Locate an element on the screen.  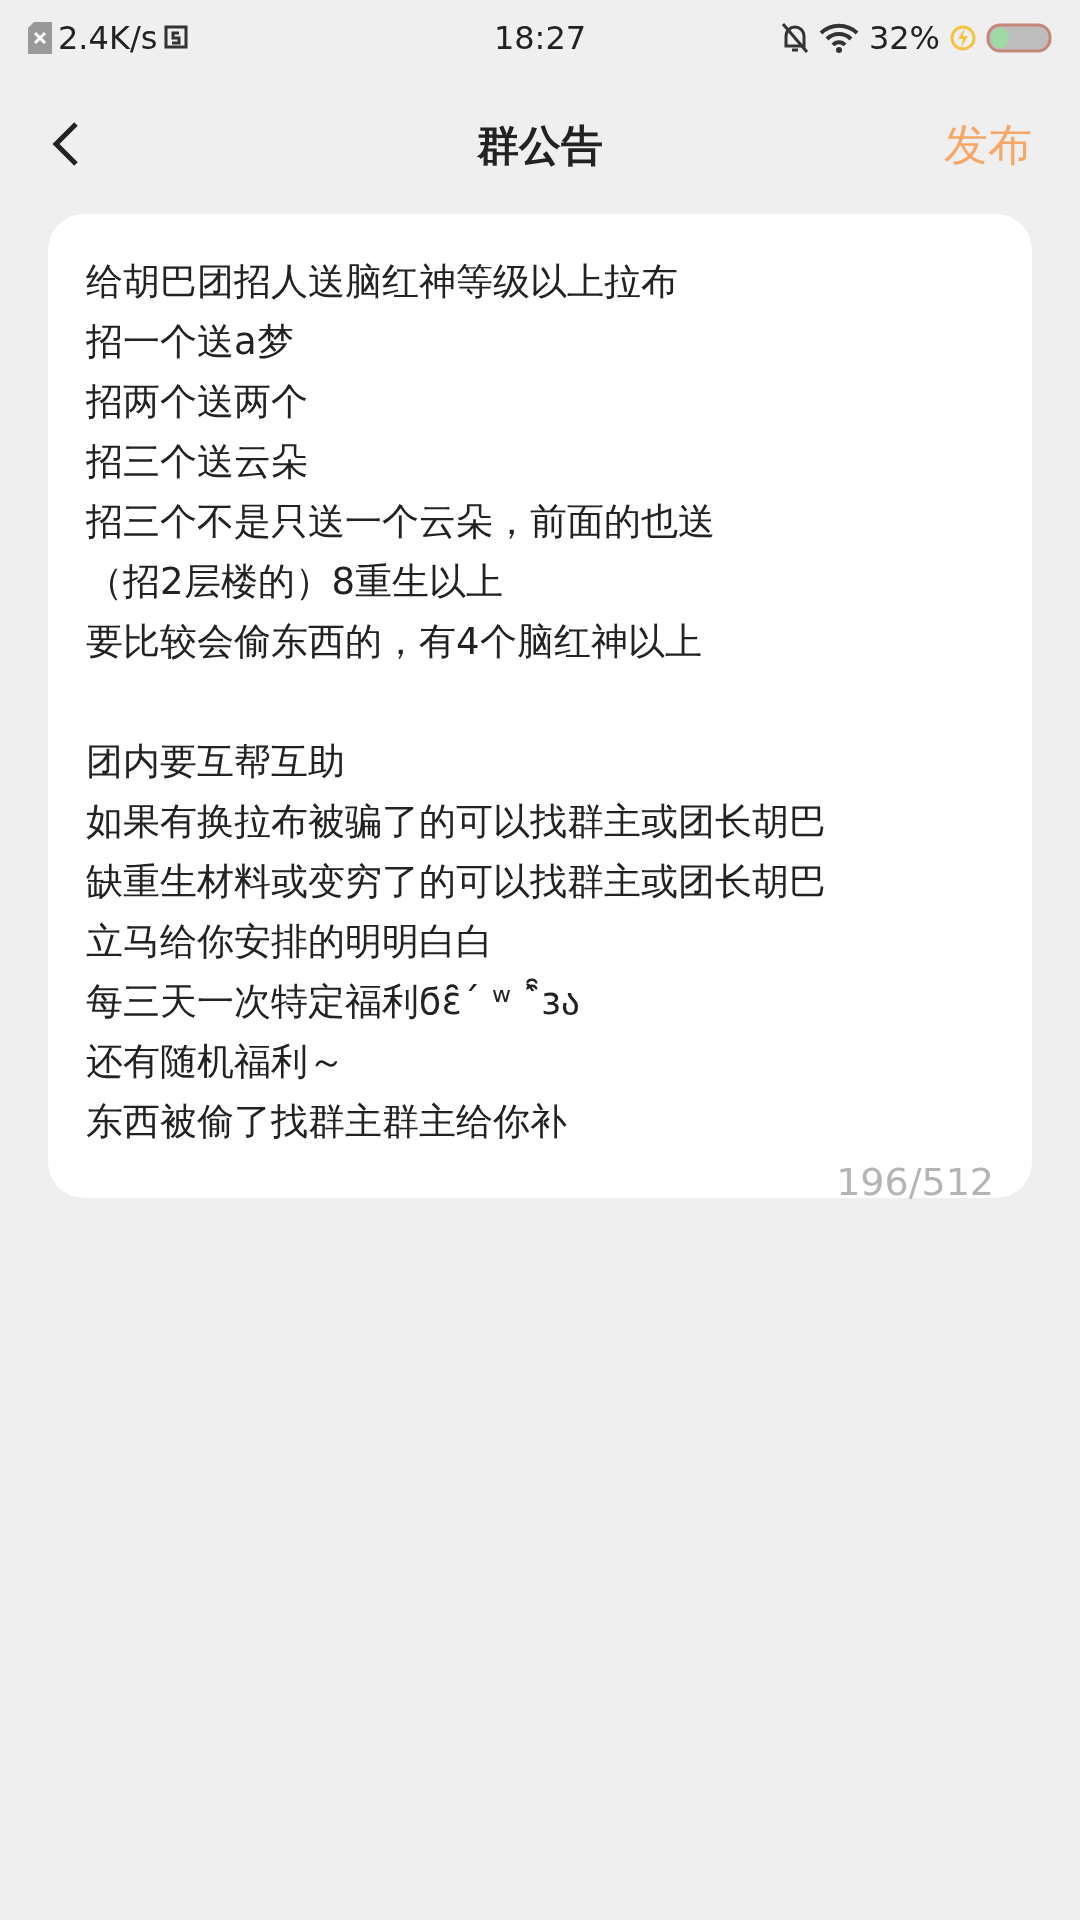
character-counter: 196/512 is located at coordinates (915, 1182).